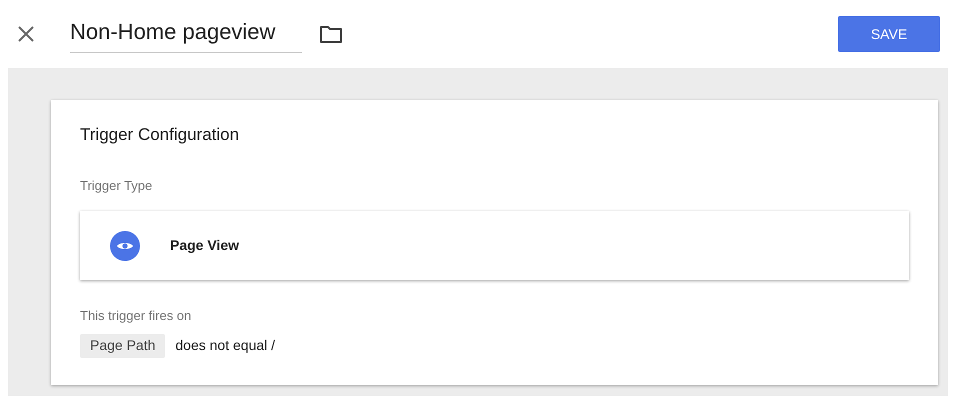 The height and width of the screenshot is (419, 956). What do you see at coordinates (186, 34) in the screenshot?
I see `title-field: Non-Home pageview` at bounding box center [186, 34].